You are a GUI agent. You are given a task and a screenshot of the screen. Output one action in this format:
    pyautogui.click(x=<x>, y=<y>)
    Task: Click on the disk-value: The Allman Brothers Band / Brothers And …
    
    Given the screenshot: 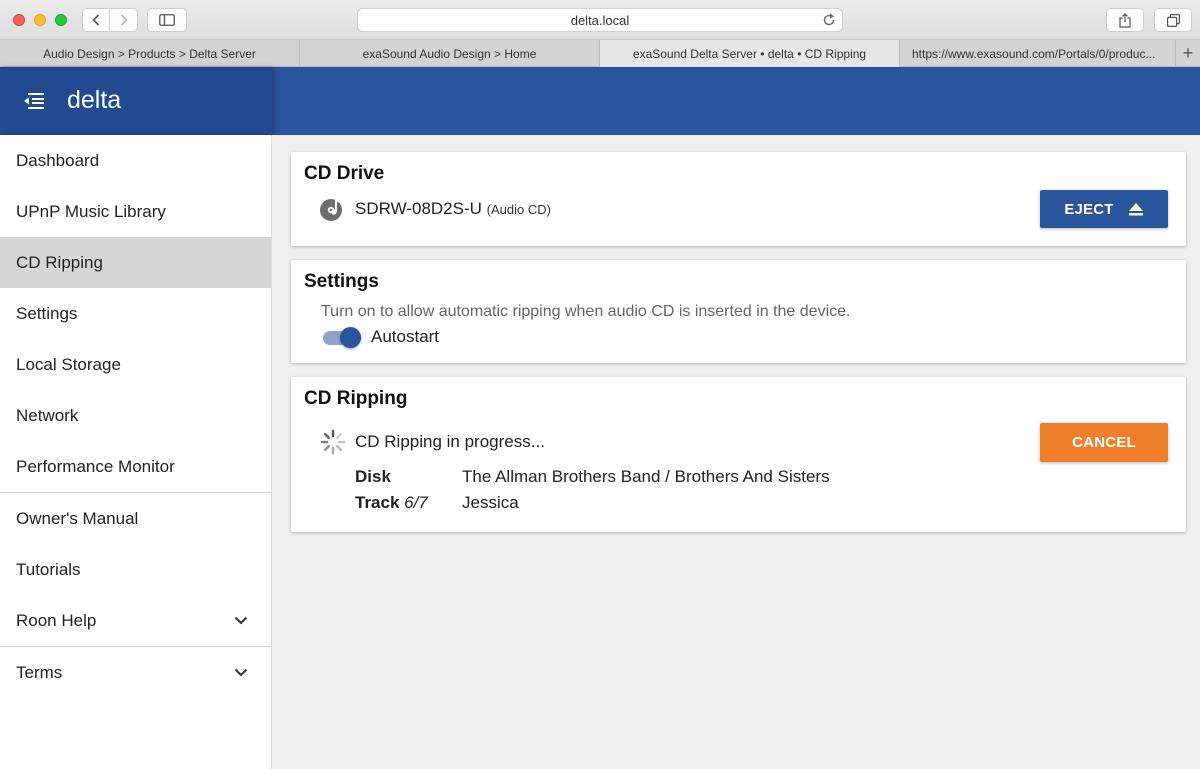 What is the action you would take?
    pyautogui.click(x=646, y=476)
    